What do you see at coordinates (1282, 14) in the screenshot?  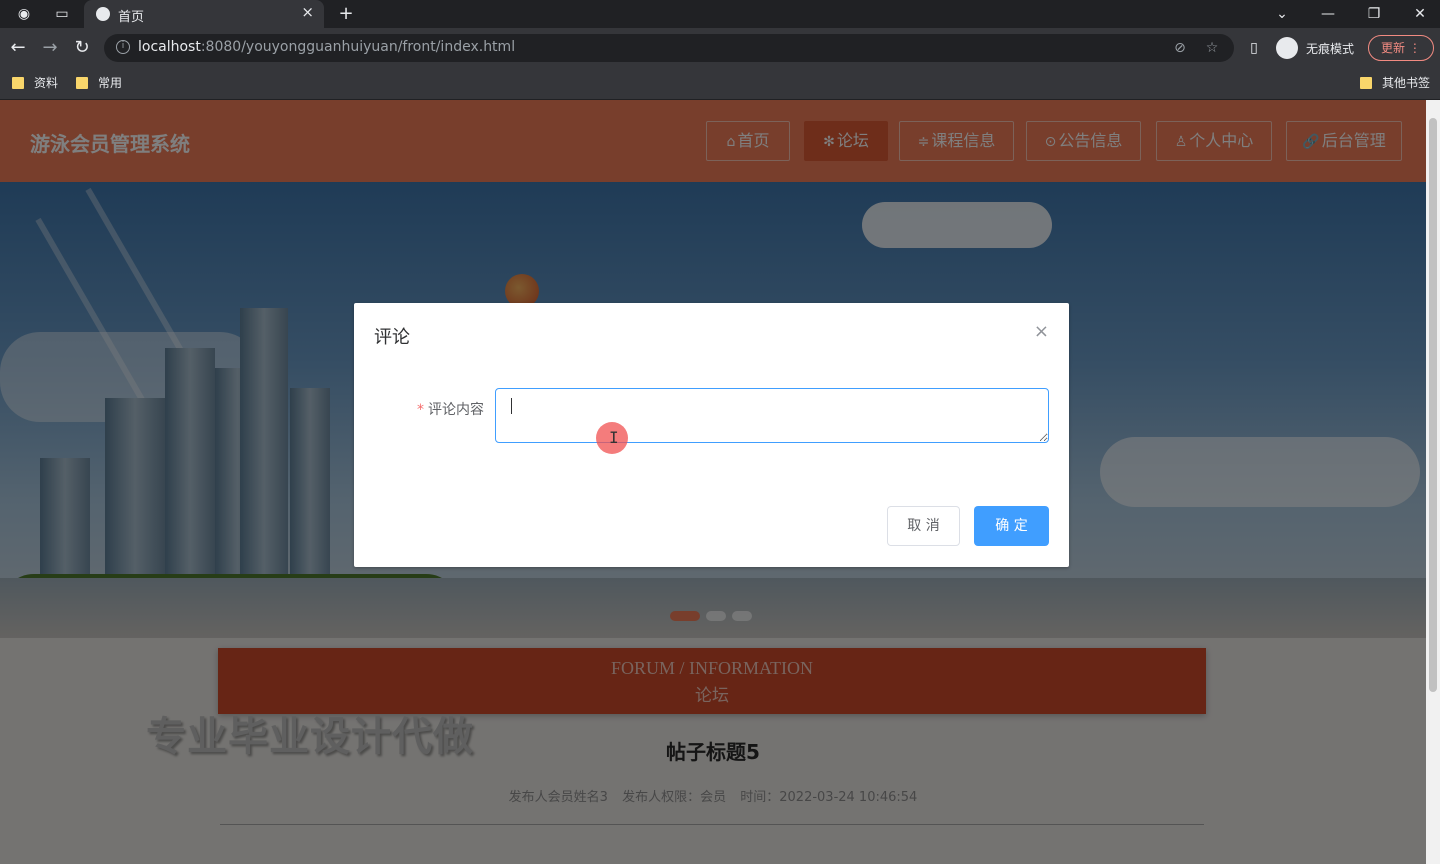 I see `tab-search-icon: ⌄` at bounding box center [1282, 14].